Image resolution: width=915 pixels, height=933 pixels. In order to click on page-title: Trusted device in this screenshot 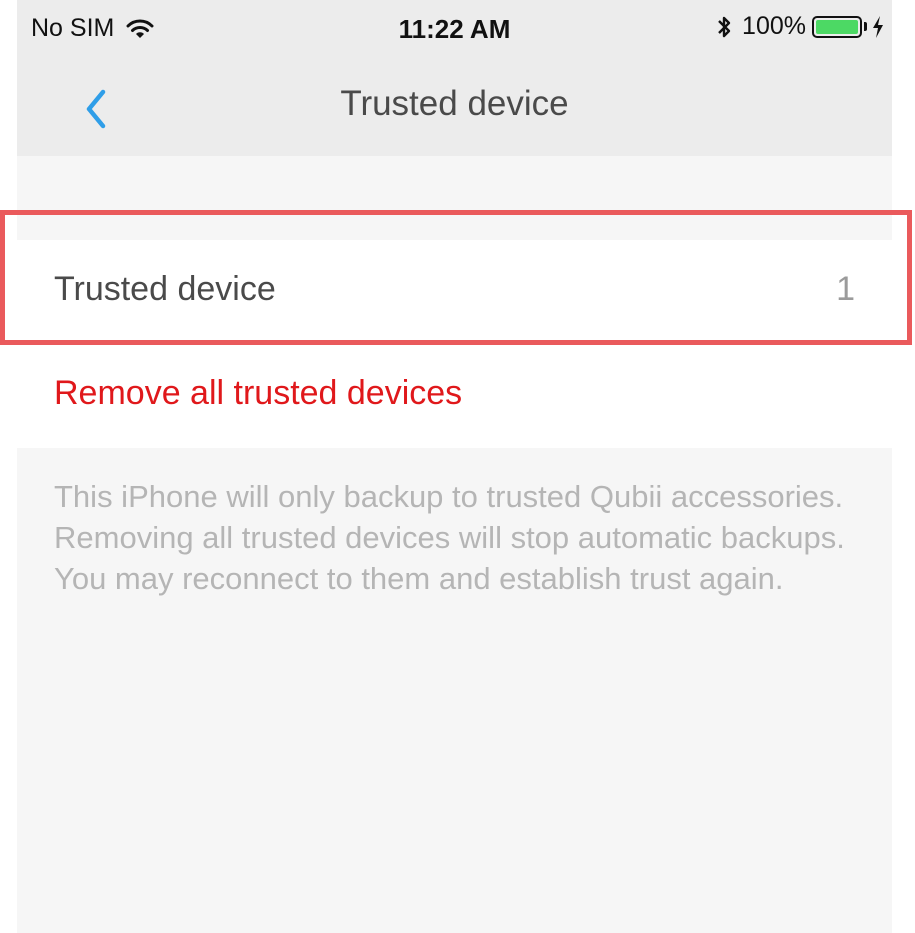, I will do `click(454, 103)`.